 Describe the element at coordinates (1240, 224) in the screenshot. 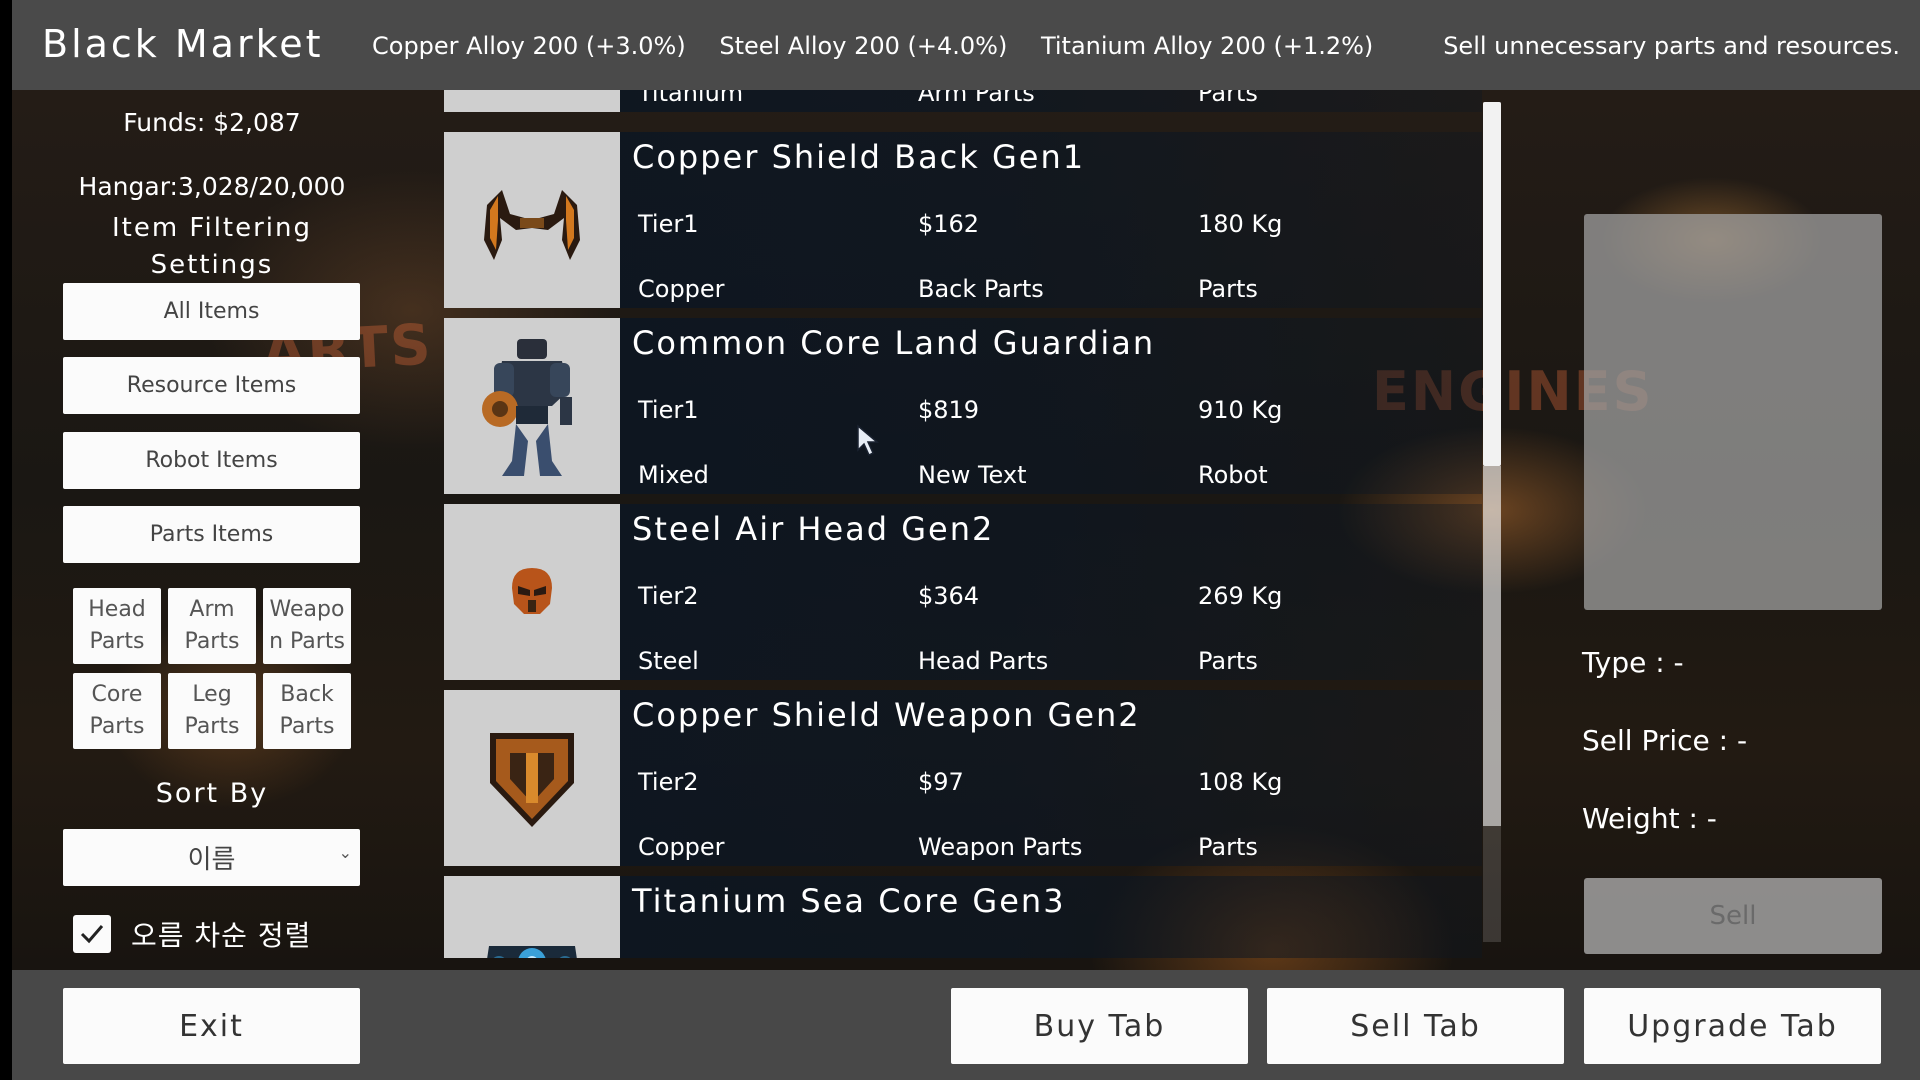

I see `item-weight: 180 Kg` at that location.